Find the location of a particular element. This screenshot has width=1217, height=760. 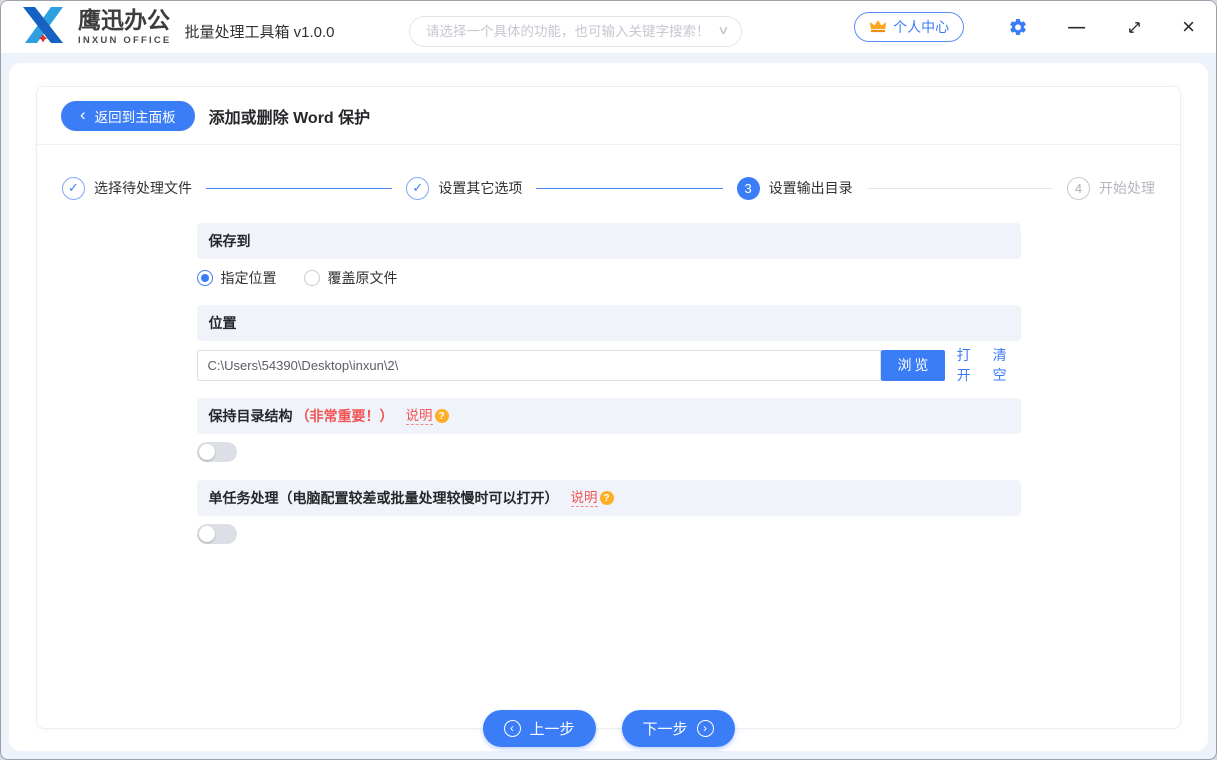

keep-structure-warning: （非常重要！） is located at coordinates (344, 416).